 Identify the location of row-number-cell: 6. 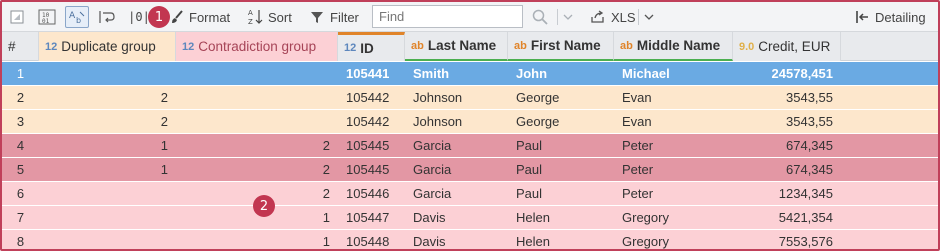
(20, 193).